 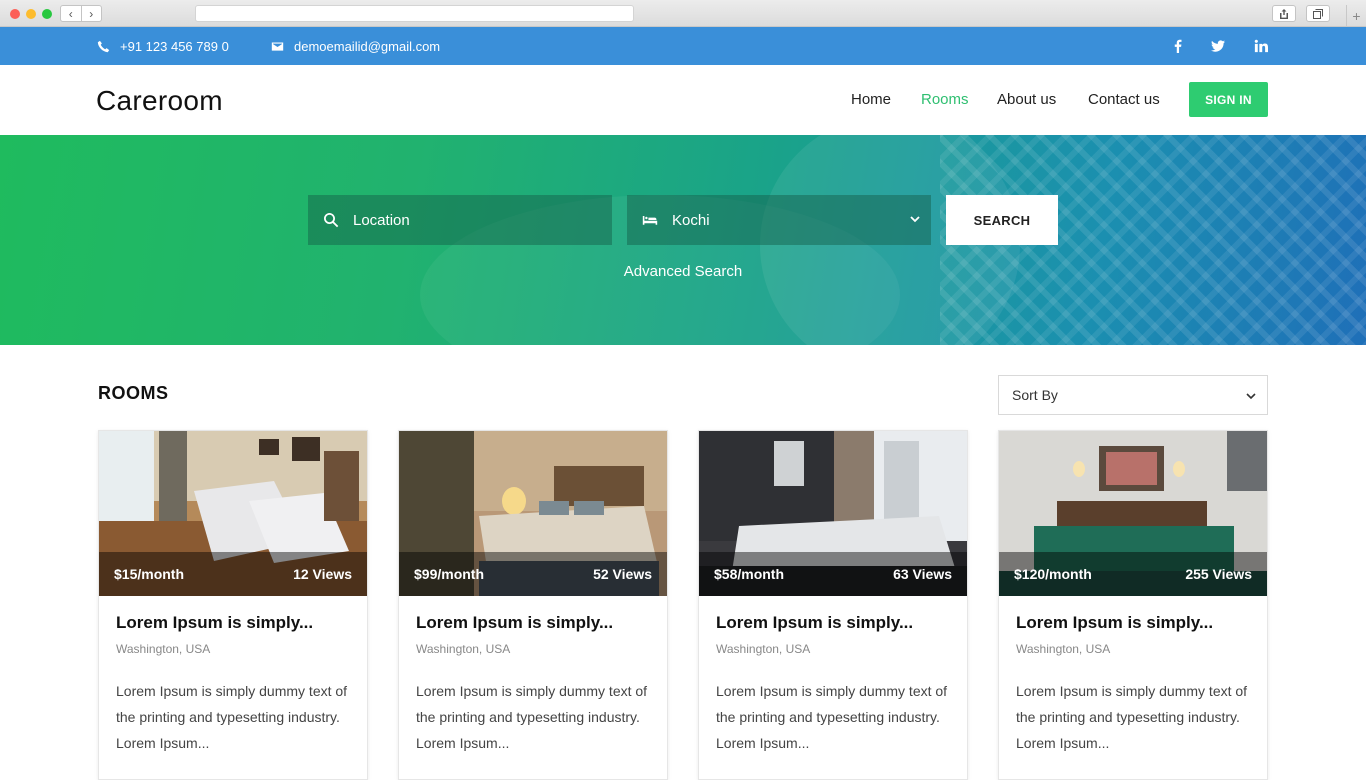 I want to click on tab-overview-button, so click(x=1318, y=13).